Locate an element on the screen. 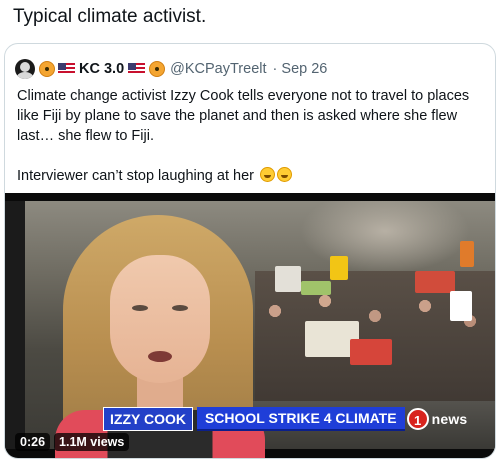 Image resolution: width=500 pixels, height=462 pixels. video-meta: 0:26 1.1M views is located at coordinates (74, 442).